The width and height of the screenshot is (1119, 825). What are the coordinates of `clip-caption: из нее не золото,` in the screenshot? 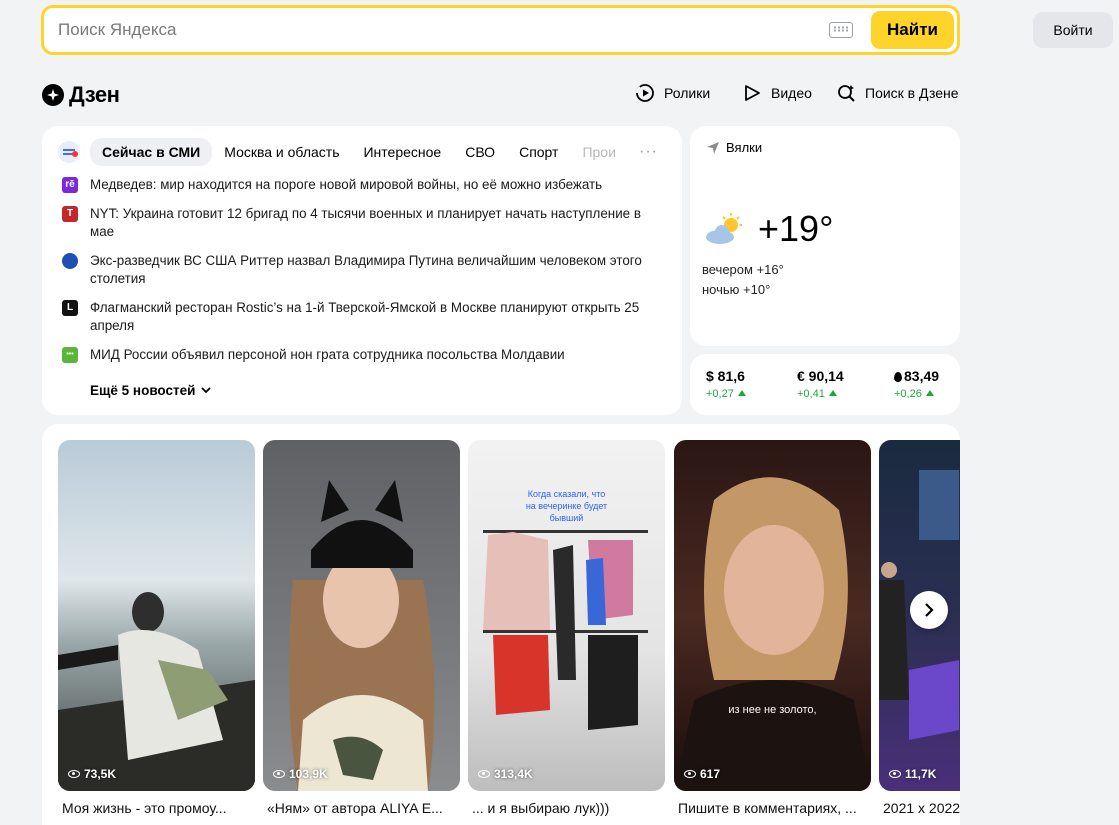 It's located at (772, 710).